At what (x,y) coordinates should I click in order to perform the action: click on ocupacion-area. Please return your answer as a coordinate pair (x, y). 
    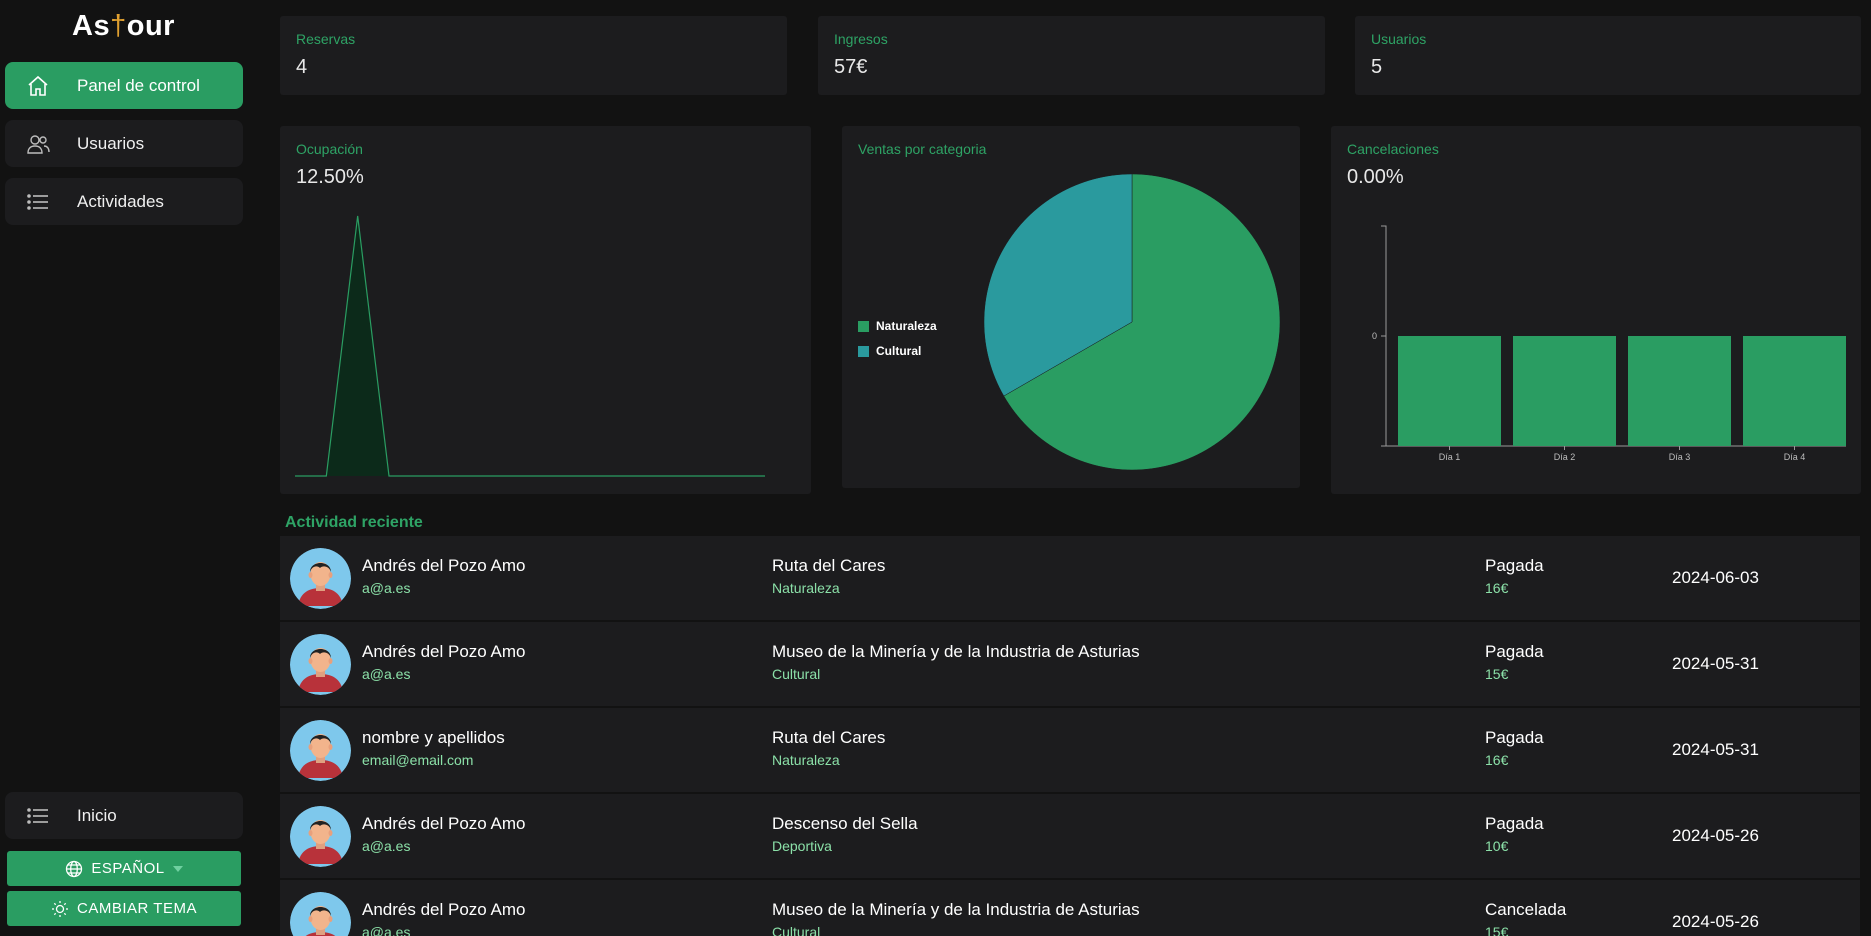
    Looking at the image, I should click on (530, 346).